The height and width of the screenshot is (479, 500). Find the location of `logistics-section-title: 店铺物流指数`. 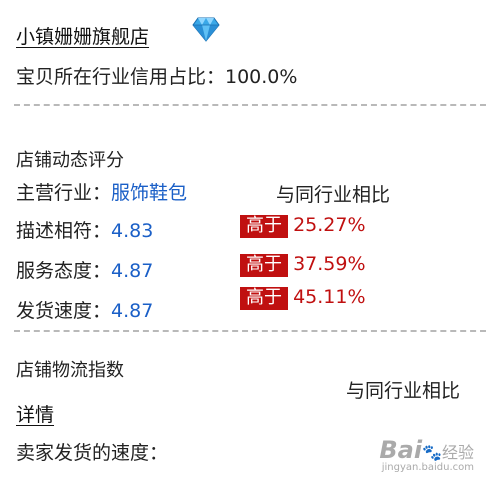

logistics-section-title: 店铺物流指数 is located at coordinates (70, 370).